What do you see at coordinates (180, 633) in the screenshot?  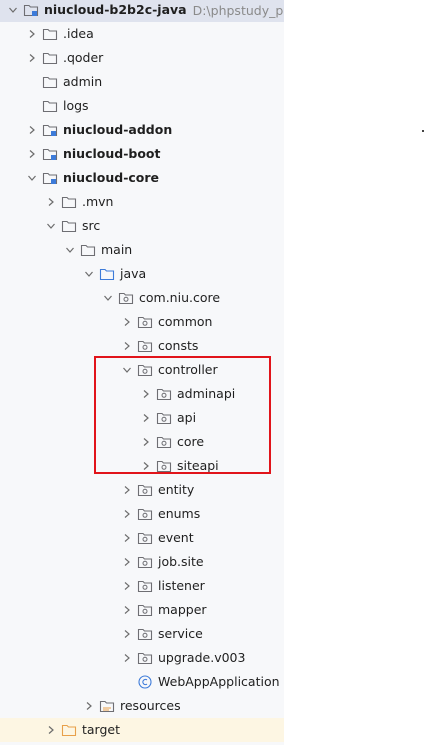 I see `tree-node-label: service` at bounding box center [180, 633].